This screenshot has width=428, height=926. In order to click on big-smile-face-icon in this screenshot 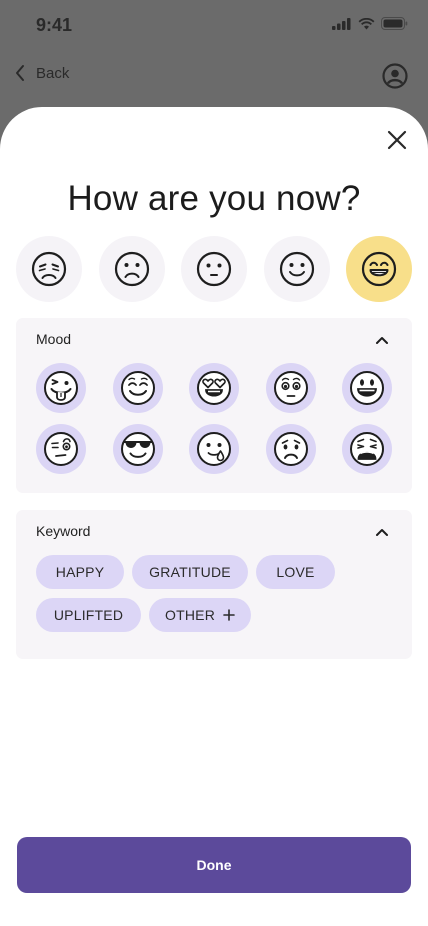, I will do `click(367, 388)`.